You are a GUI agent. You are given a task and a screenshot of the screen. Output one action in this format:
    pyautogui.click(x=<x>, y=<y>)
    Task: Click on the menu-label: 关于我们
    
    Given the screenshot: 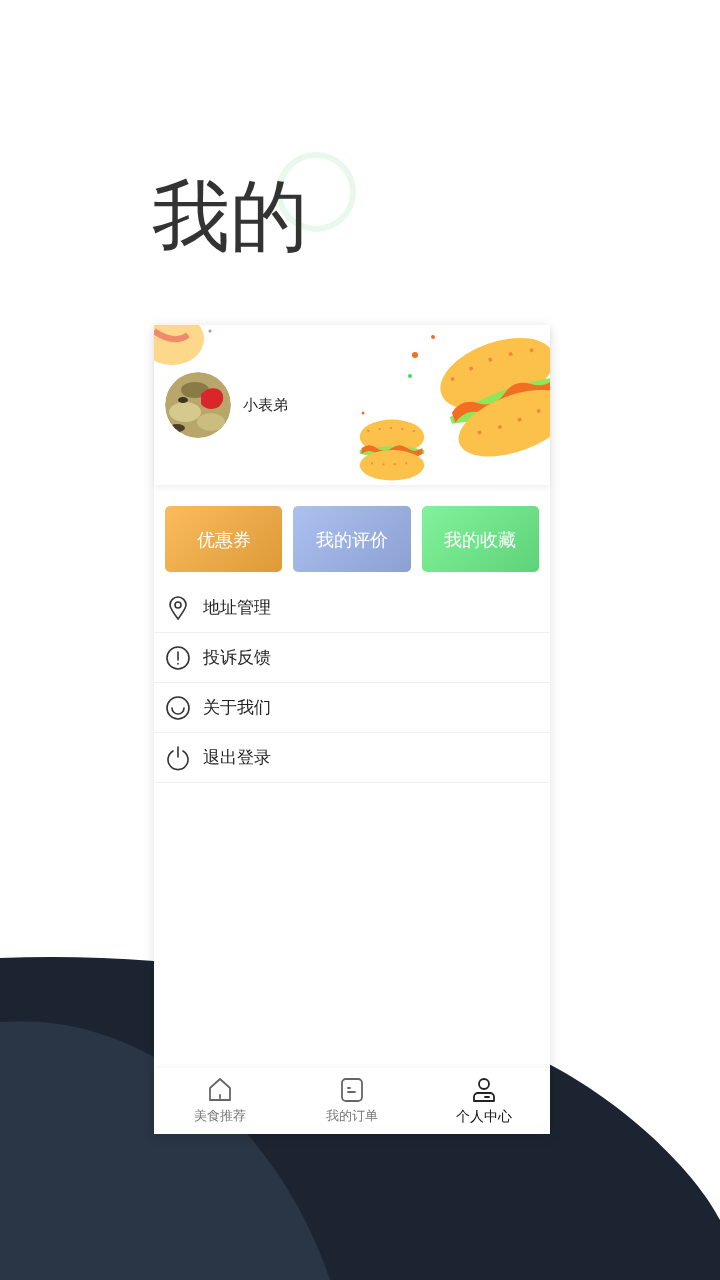 What is the action you would take?
    pyautogui.click(x=237, y=707)
    